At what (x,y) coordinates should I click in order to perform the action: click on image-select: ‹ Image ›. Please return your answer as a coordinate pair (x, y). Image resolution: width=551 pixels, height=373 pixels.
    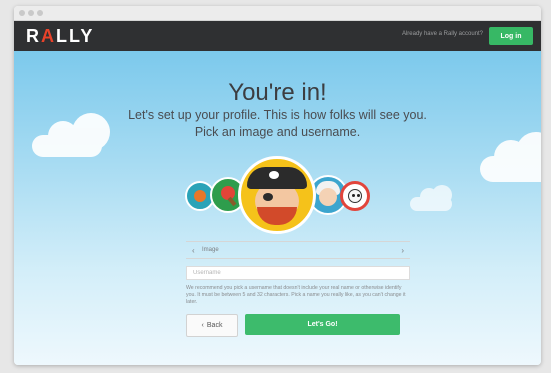
    Looking at the image, I should click on (298, 250).